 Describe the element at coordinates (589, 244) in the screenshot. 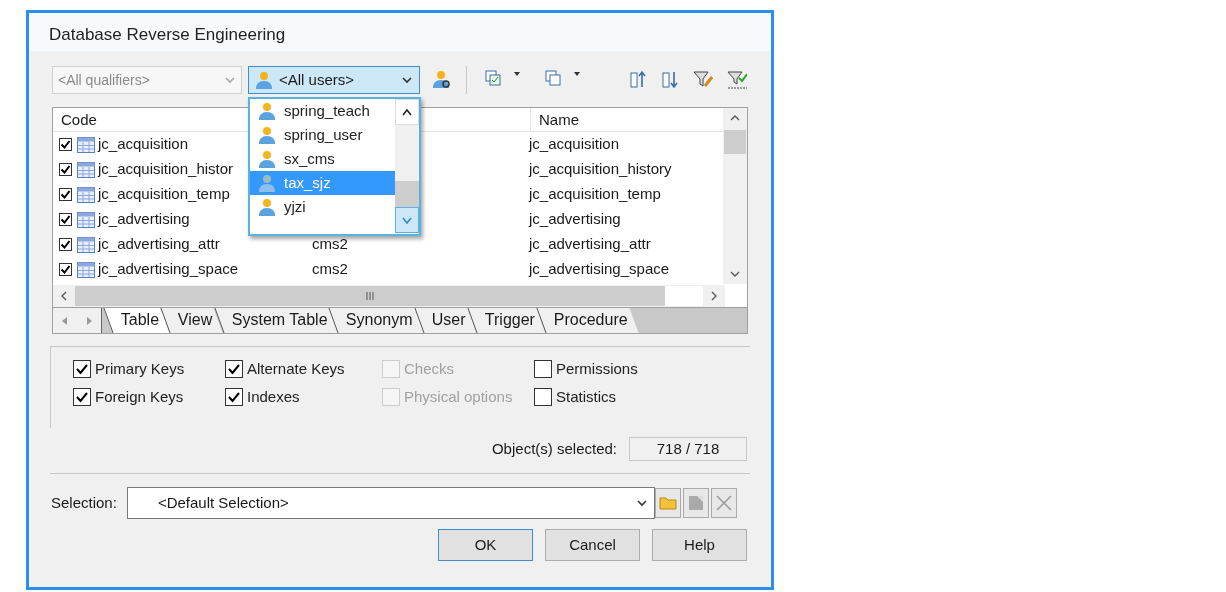

I see `table-cell-text: jc_advertising_attr` at that location.